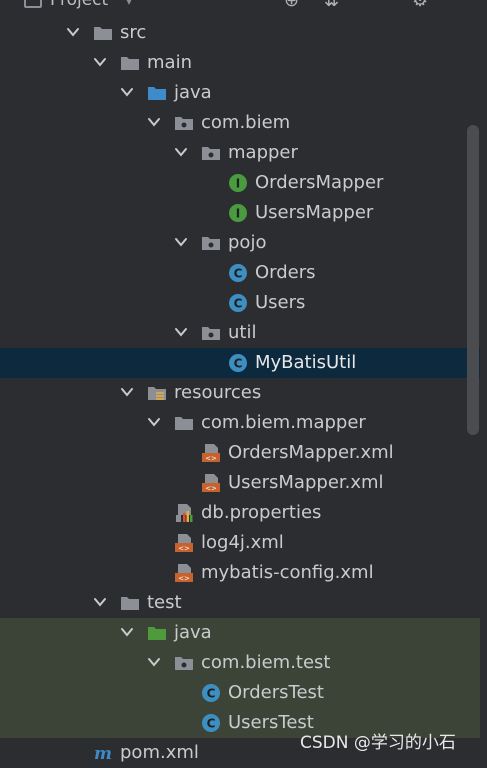 The image size is (487, 768). Describe the element at coordinates (371, 5) in the screenshot. I see `chevron-up-icon: ⌃` at that location.